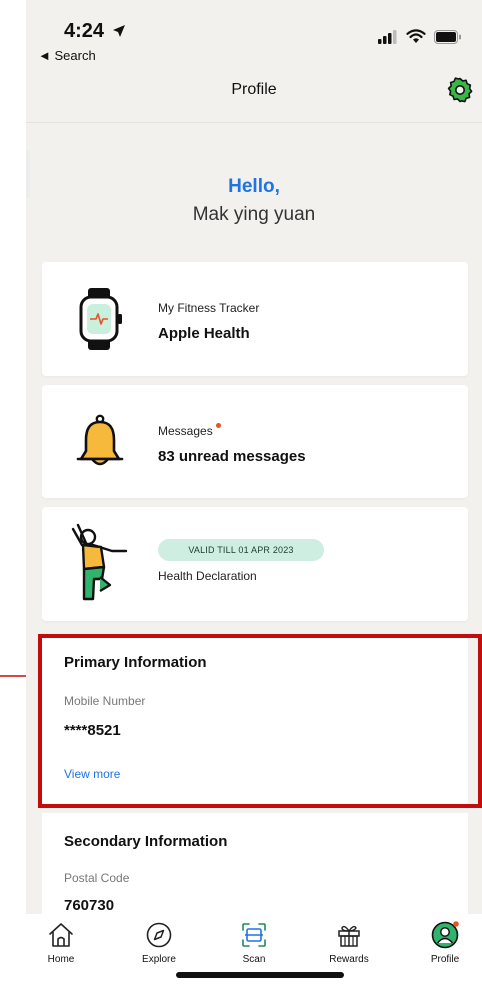  Describe the element at coordinates (89, 905) in the screenshot. I see `postal-code-value: 760730` at that location.